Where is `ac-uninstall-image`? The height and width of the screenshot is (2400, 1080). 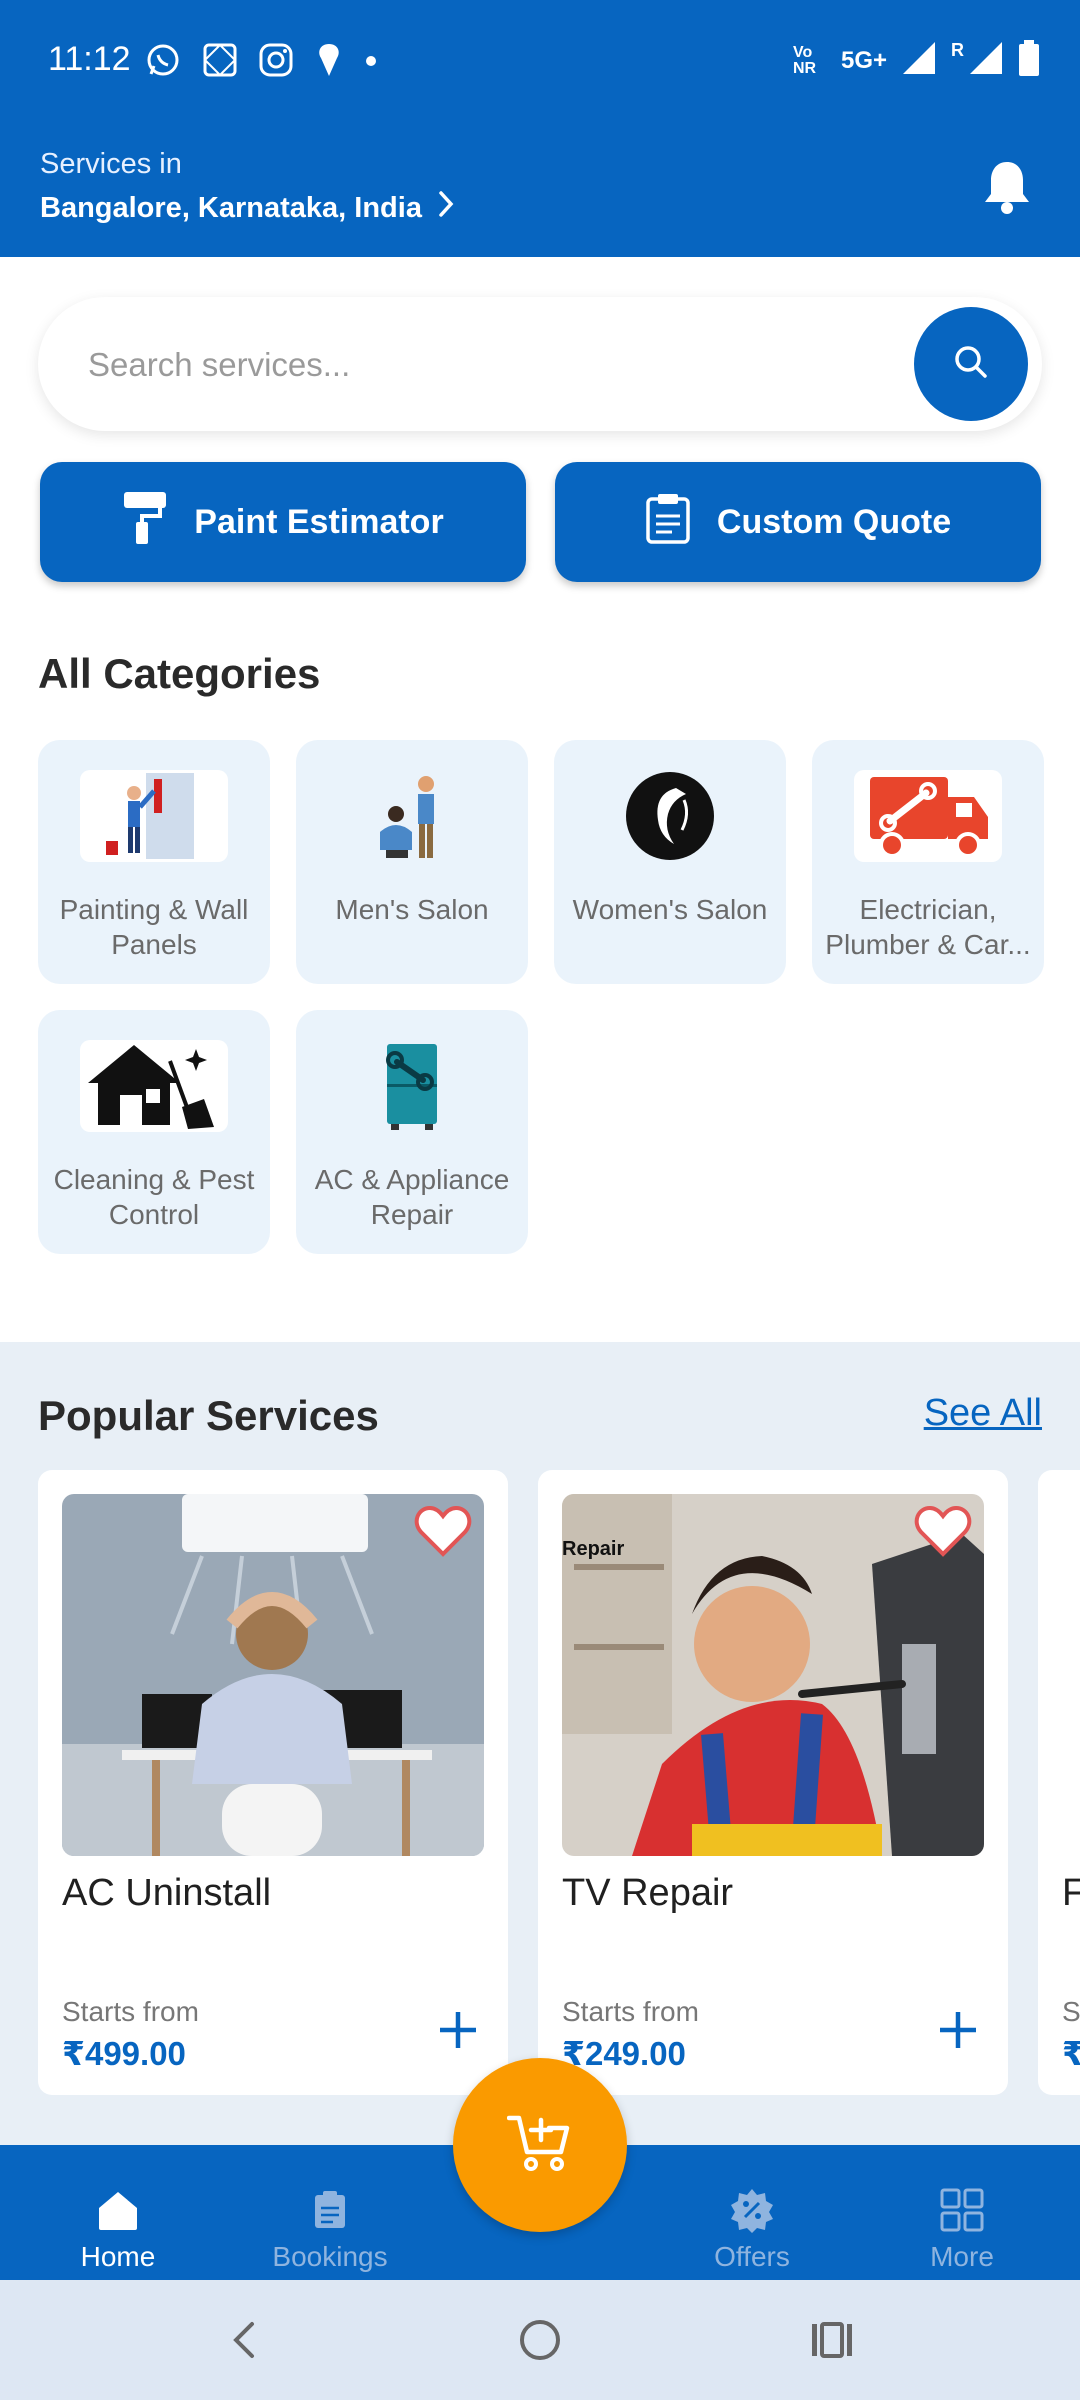
ac-uninstall-image is located at coordinates (273, 1675).